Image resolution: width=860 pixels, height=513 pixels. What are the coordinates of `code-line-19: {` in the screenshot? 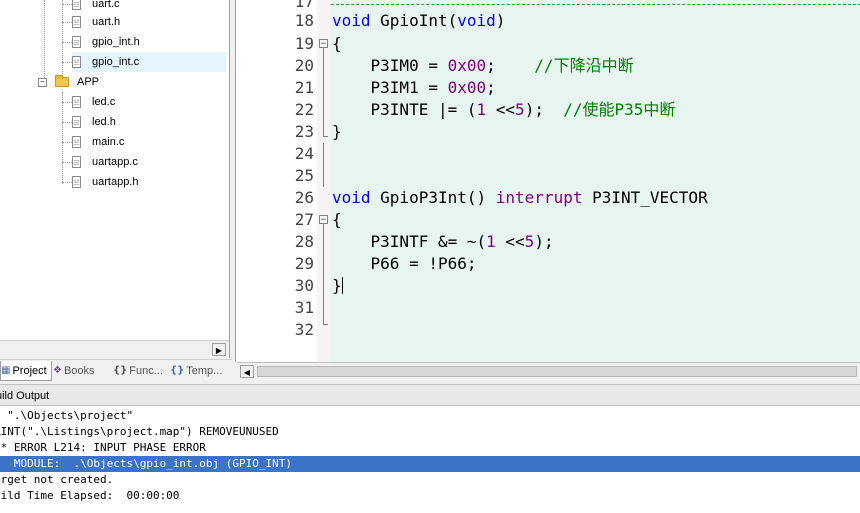 It's located at (337, 43).